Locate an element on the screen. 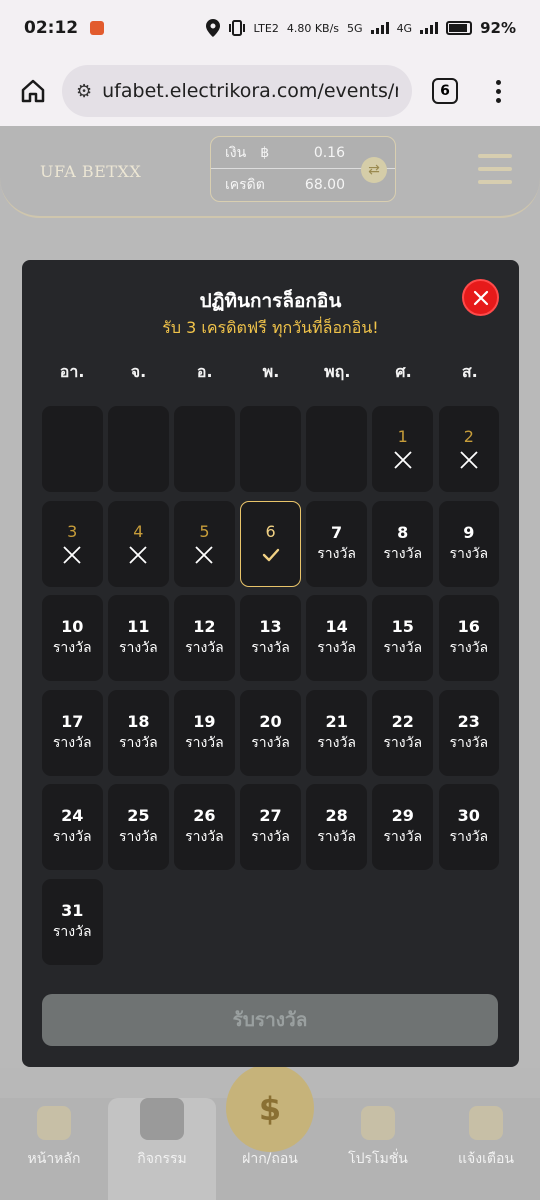  modal-title: ปฏิทินการล็อกอิน is located at coordinates (270, 301).